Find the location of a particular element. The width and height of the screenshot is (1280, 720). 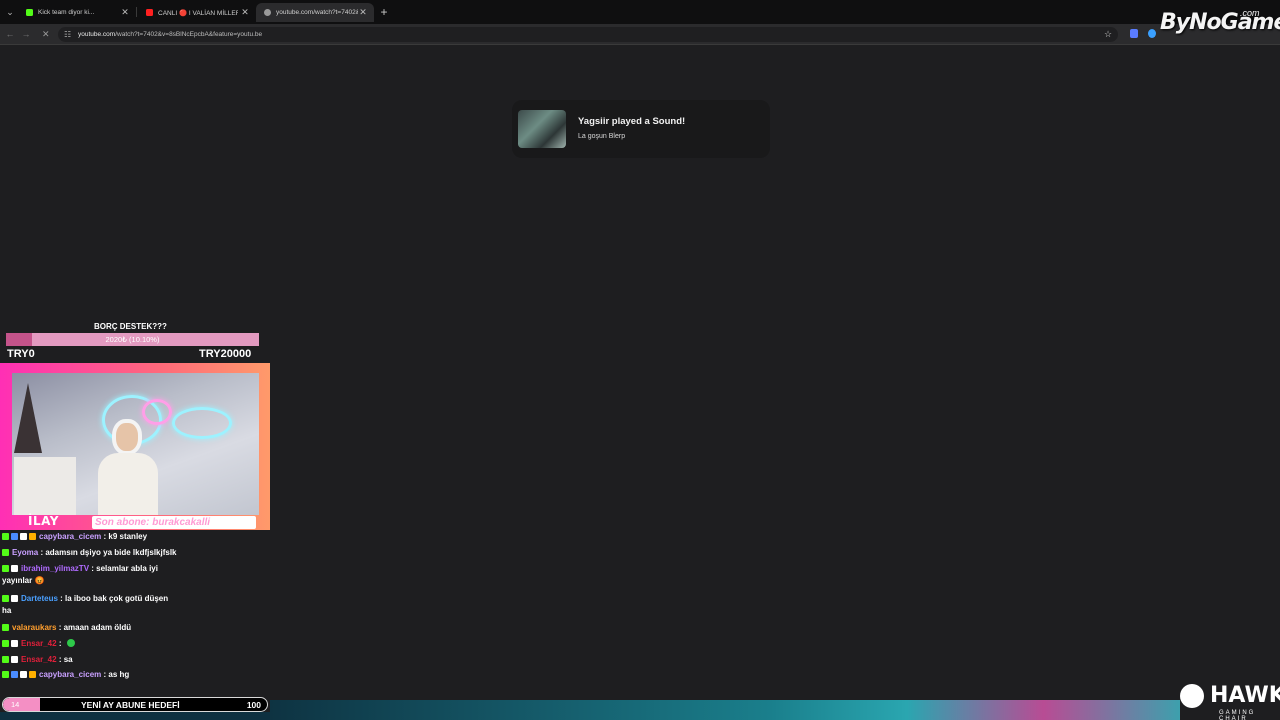

chat-text: : selamlar abla iyi is located at coordinates (123, 568).